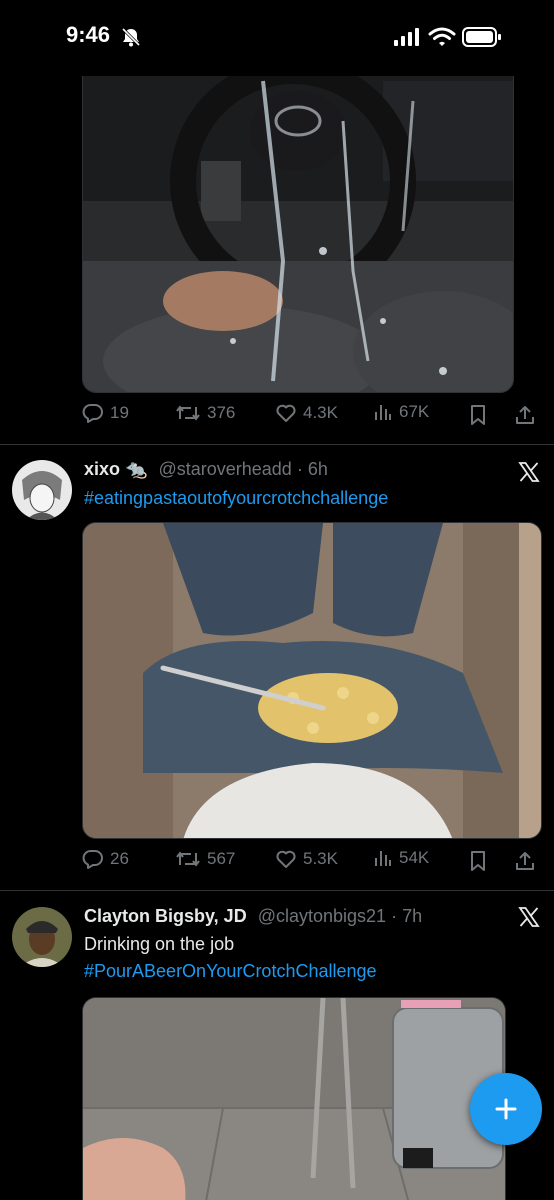 Image resolution: width=554 pixels, height=1200 pixels. I want to click on tweet-header: Clayton Bigsby, JD @claytonbigs21 · 7h, so click(253, 916).